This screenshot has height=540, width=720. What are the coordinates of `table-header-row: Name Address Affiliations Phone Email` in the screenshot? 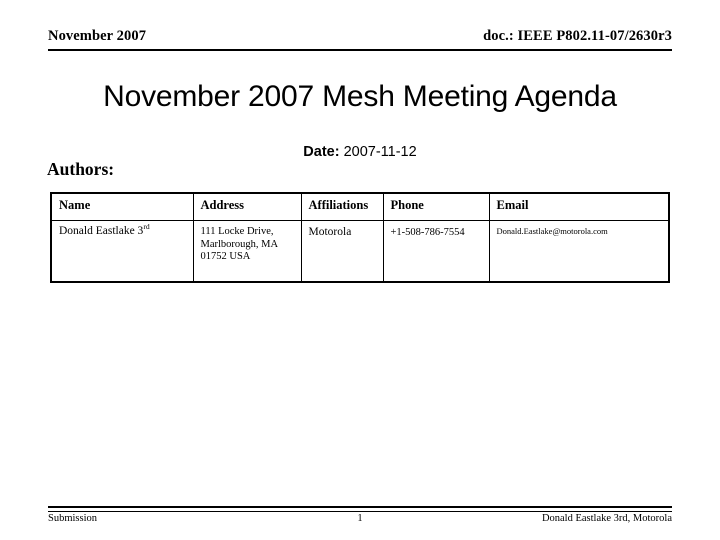 It's located at (360, 206).